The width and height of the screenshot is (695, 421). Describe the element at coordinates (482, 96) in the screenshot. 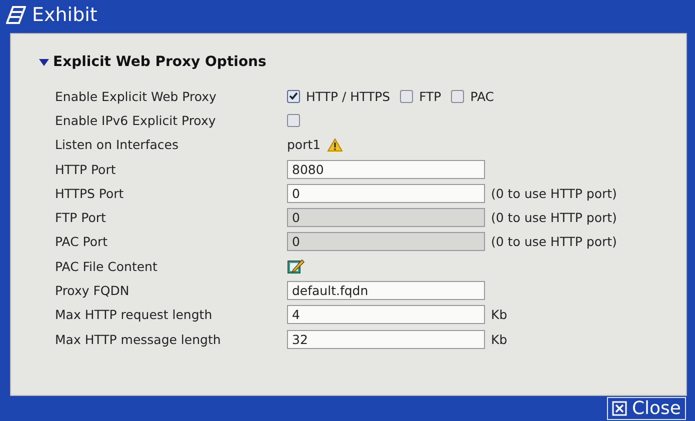

I see `checkbox-label: PAC` at that location.